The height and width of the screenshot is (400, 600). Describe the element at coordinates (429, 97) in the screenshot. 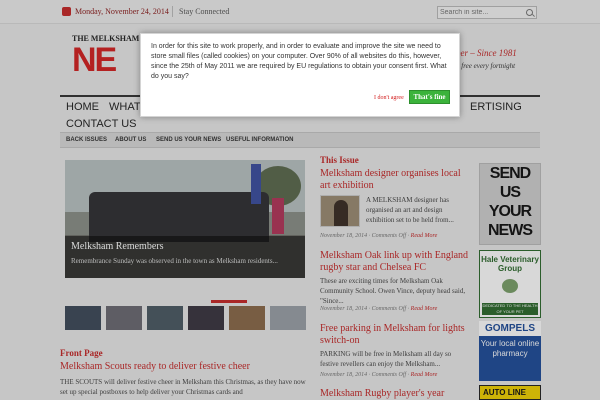

I see `accept-cookies-button: That's fine` at that location.